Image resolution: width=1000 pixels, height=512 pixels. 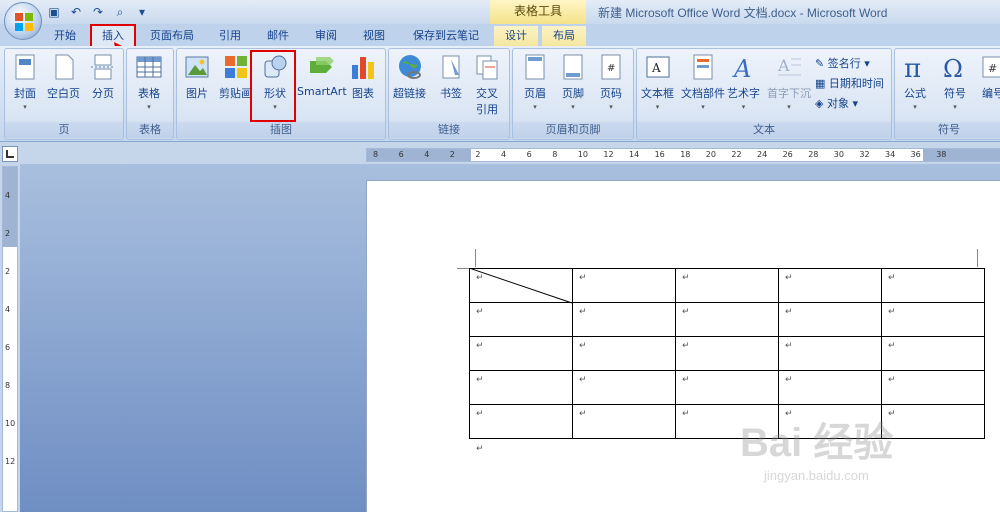 I want to click on tab-page-layout: 页面布局, so click(x=172, y=36).